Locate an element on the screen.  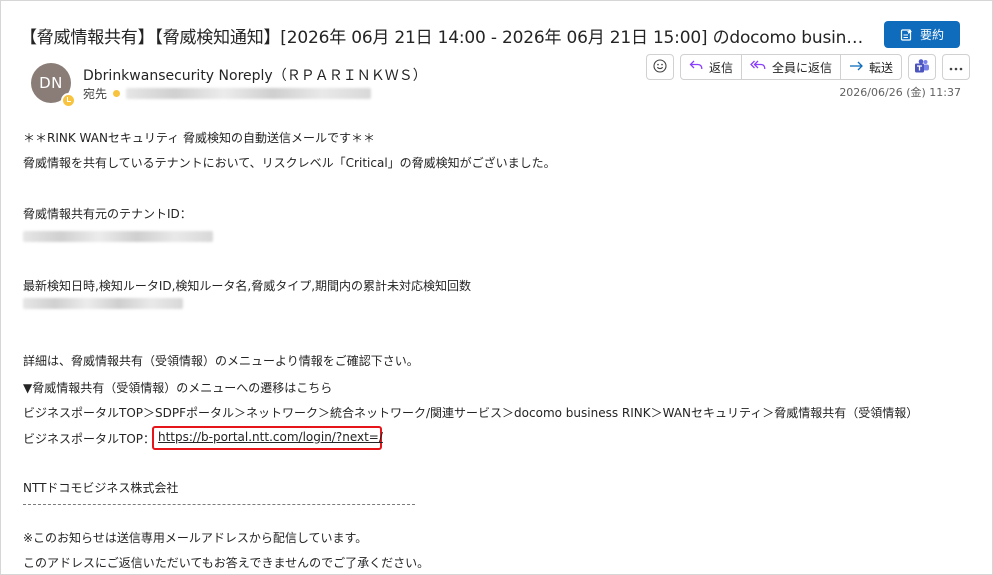
reply-icon is located at coordinates (696, 67).